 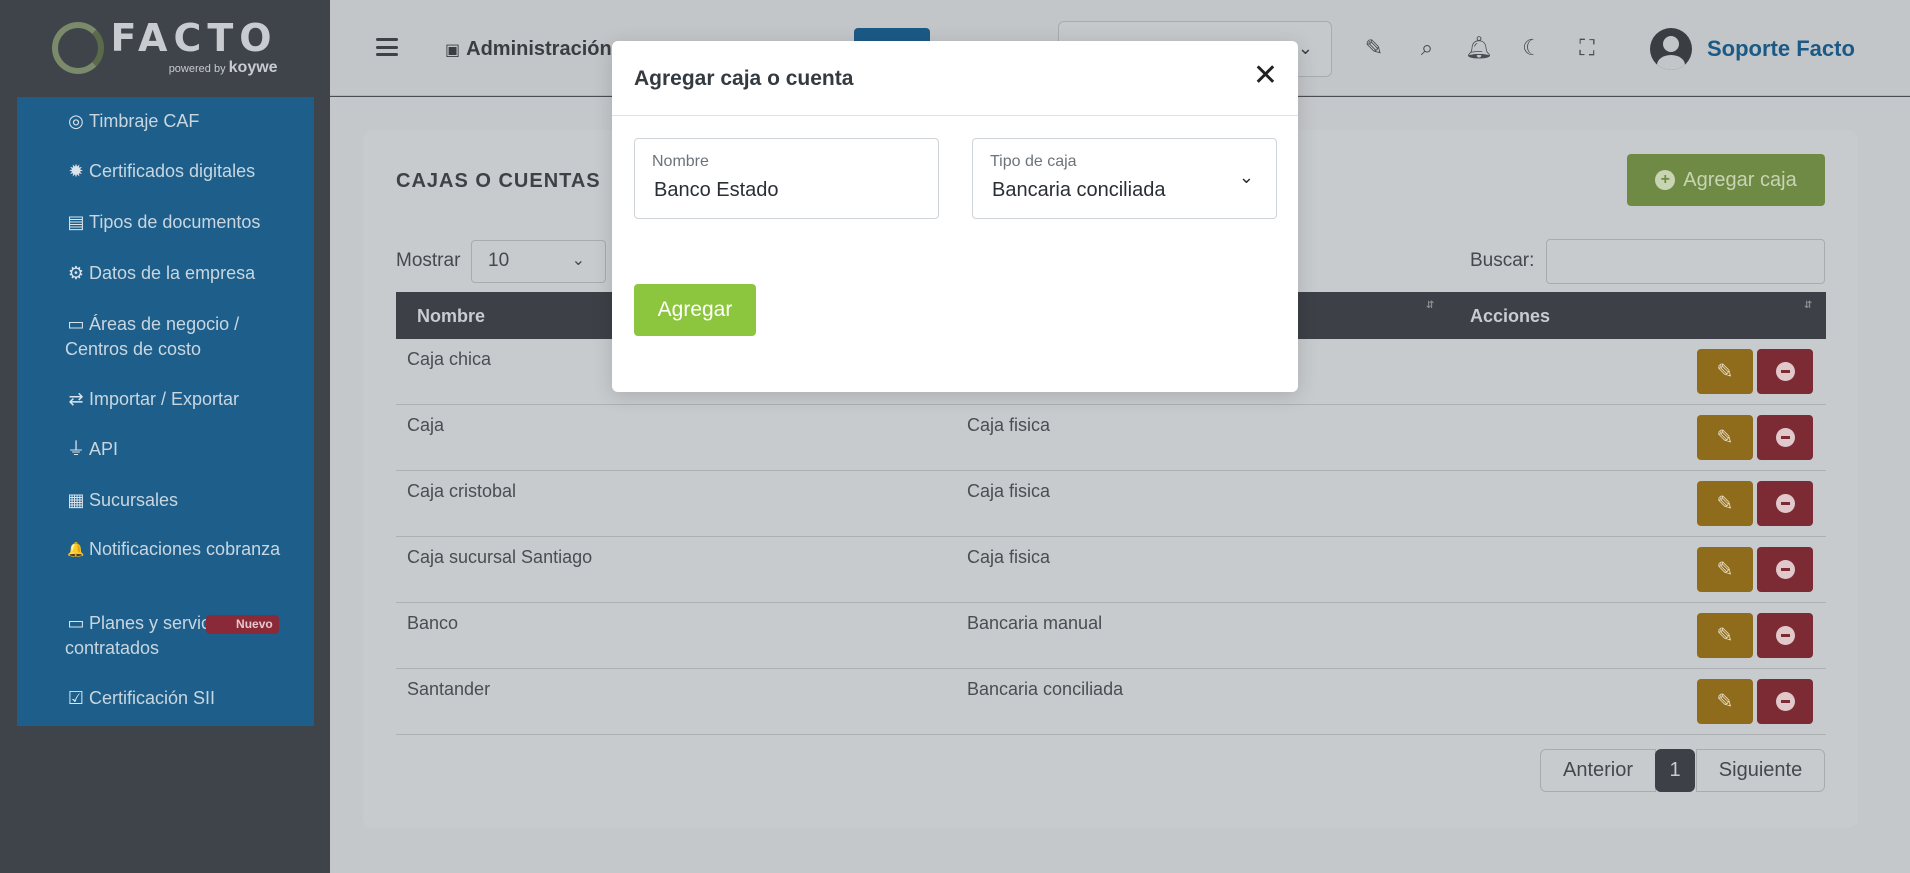 I want to click on sidebar-item-label-line2: contratados, so click(x=112, y=648).